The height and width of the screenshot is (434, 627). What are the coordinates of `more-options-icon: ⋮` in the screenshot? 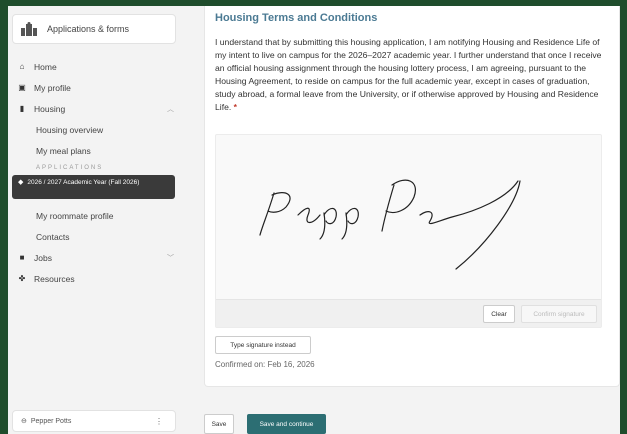 It's located at (159, 421).